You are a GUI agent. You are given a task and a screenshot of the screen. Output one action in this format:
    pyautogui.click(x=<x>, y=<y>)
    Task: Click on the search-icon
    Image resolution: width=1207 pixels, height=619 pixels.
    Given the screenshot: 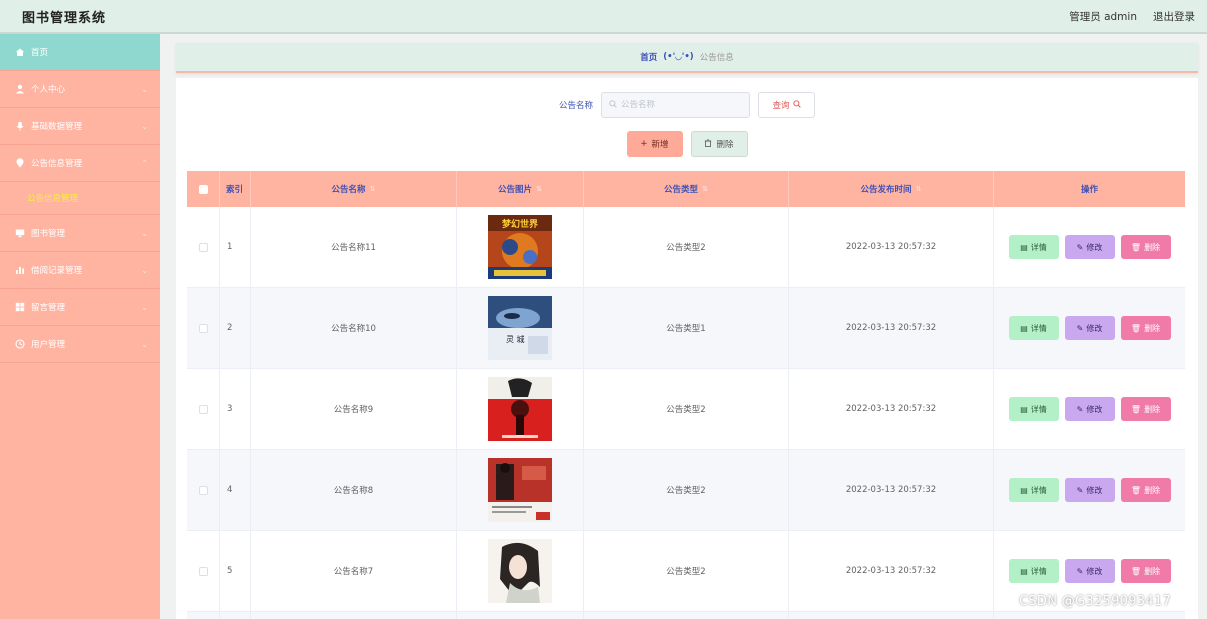 What is the action you would take?
    pyautogui.click(x=796, y=105)
    